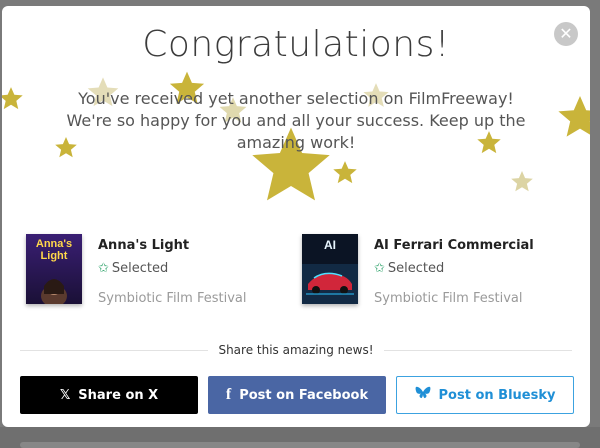 The width and height of the screenshot is (600, 448). I want to click on film-title: AI Ferrari Commercial, so click(454, 245).